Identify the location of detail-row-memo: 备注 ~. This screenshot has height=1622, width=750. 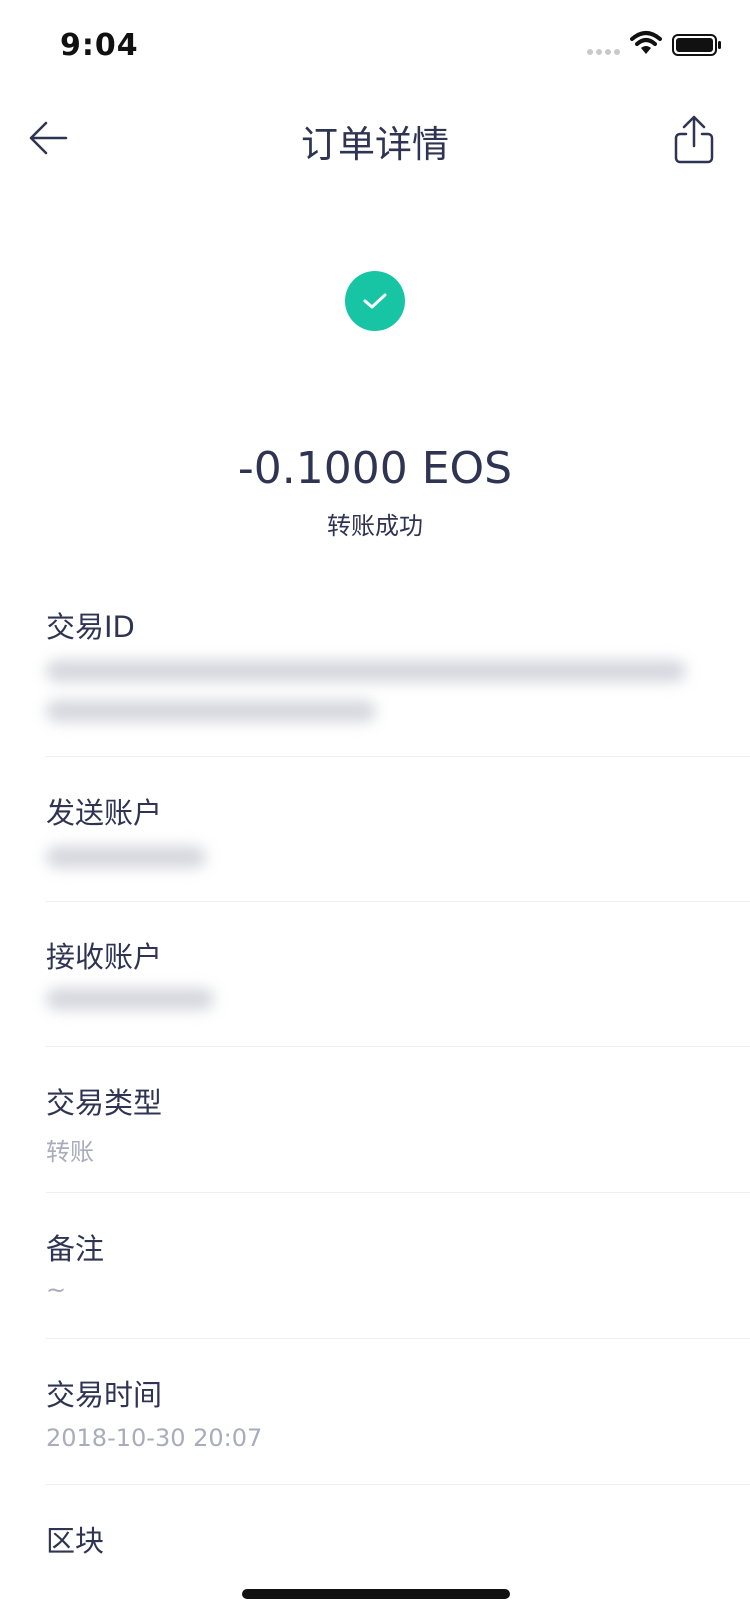
(398, 1282).